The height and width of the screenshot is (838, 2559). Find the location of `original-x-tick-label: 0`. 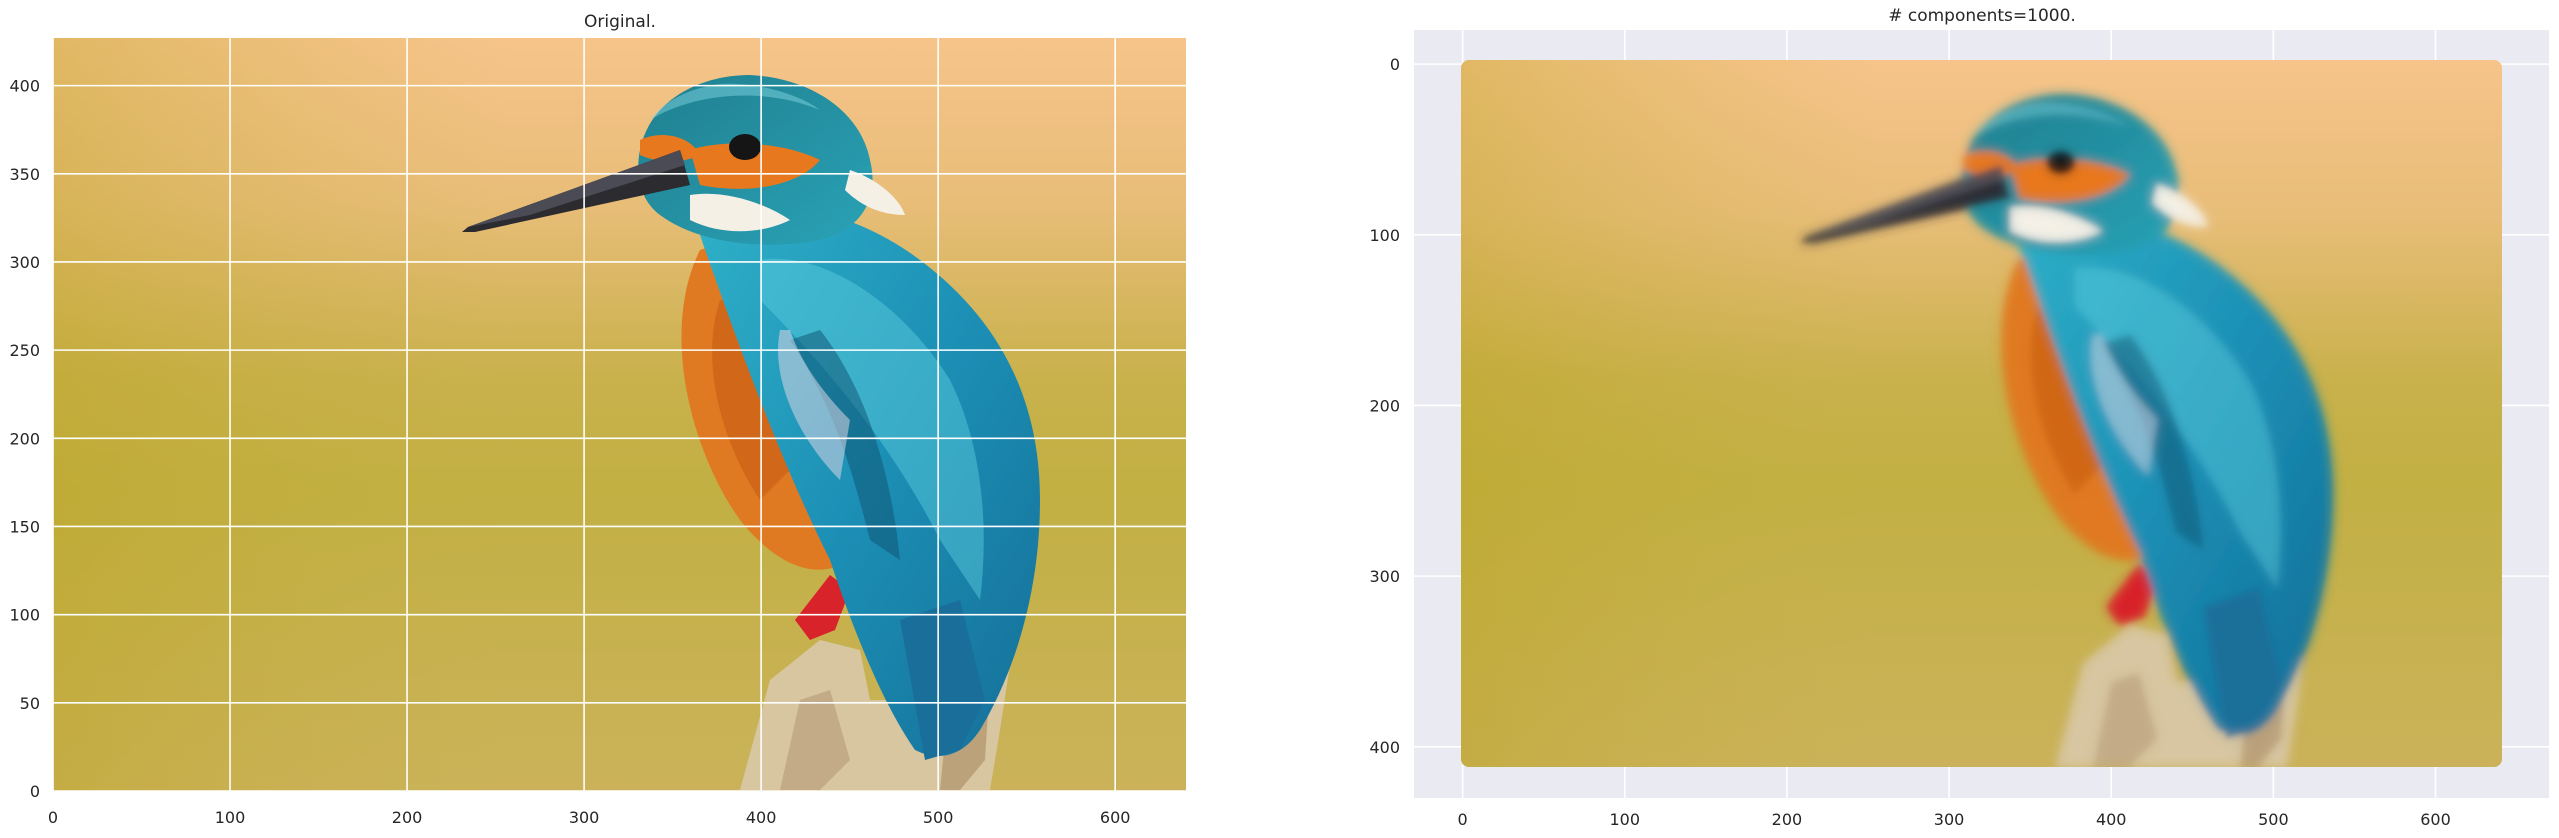

original-x-tick-label: 0 is located at coordinates (53, 817).